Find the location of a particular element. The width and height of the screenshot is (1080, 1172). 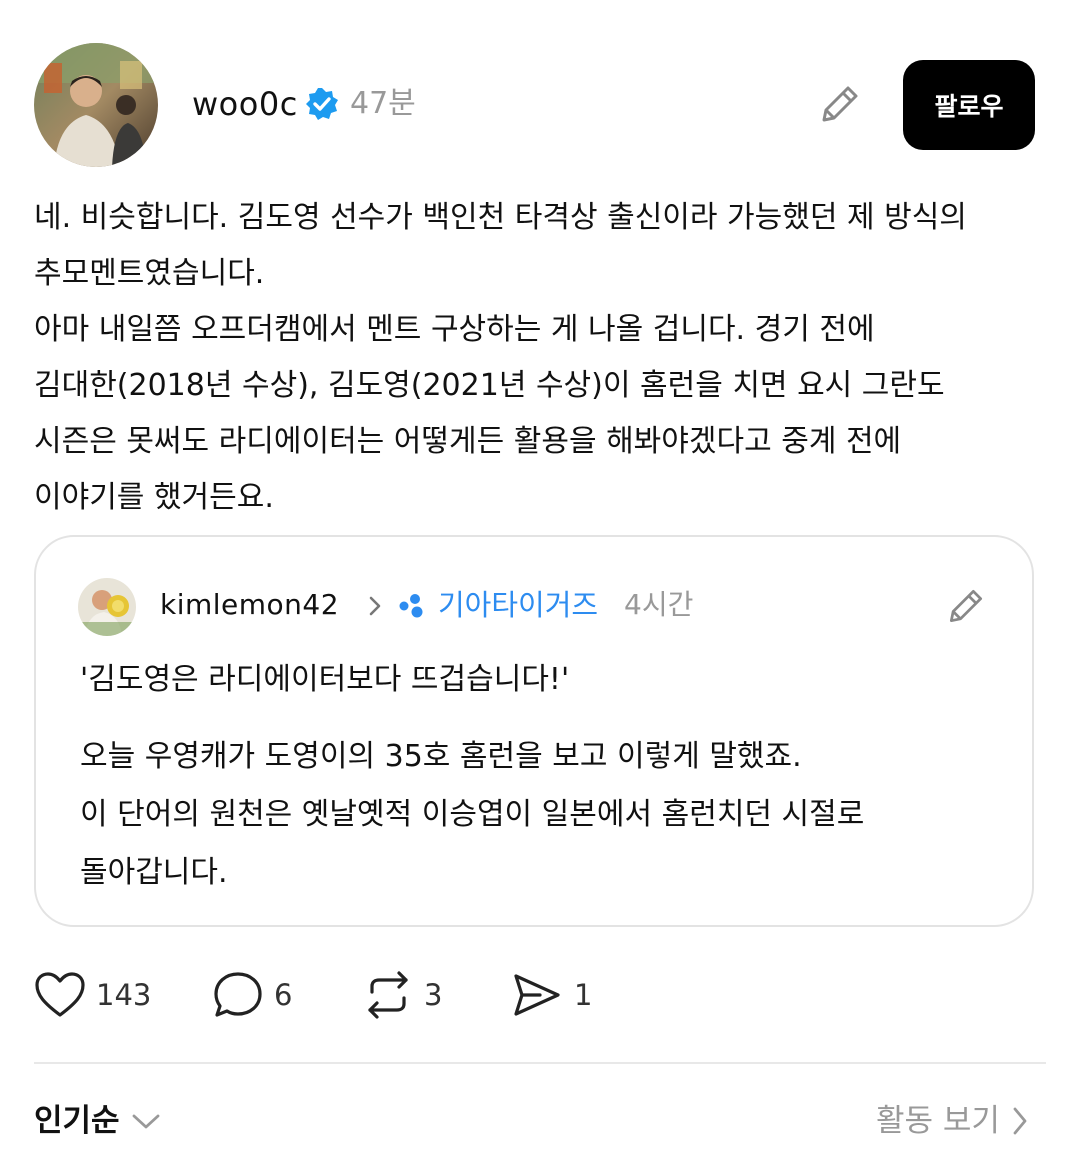

view-activity-link: 활동 보기 is located at coordinates (953, 1121).